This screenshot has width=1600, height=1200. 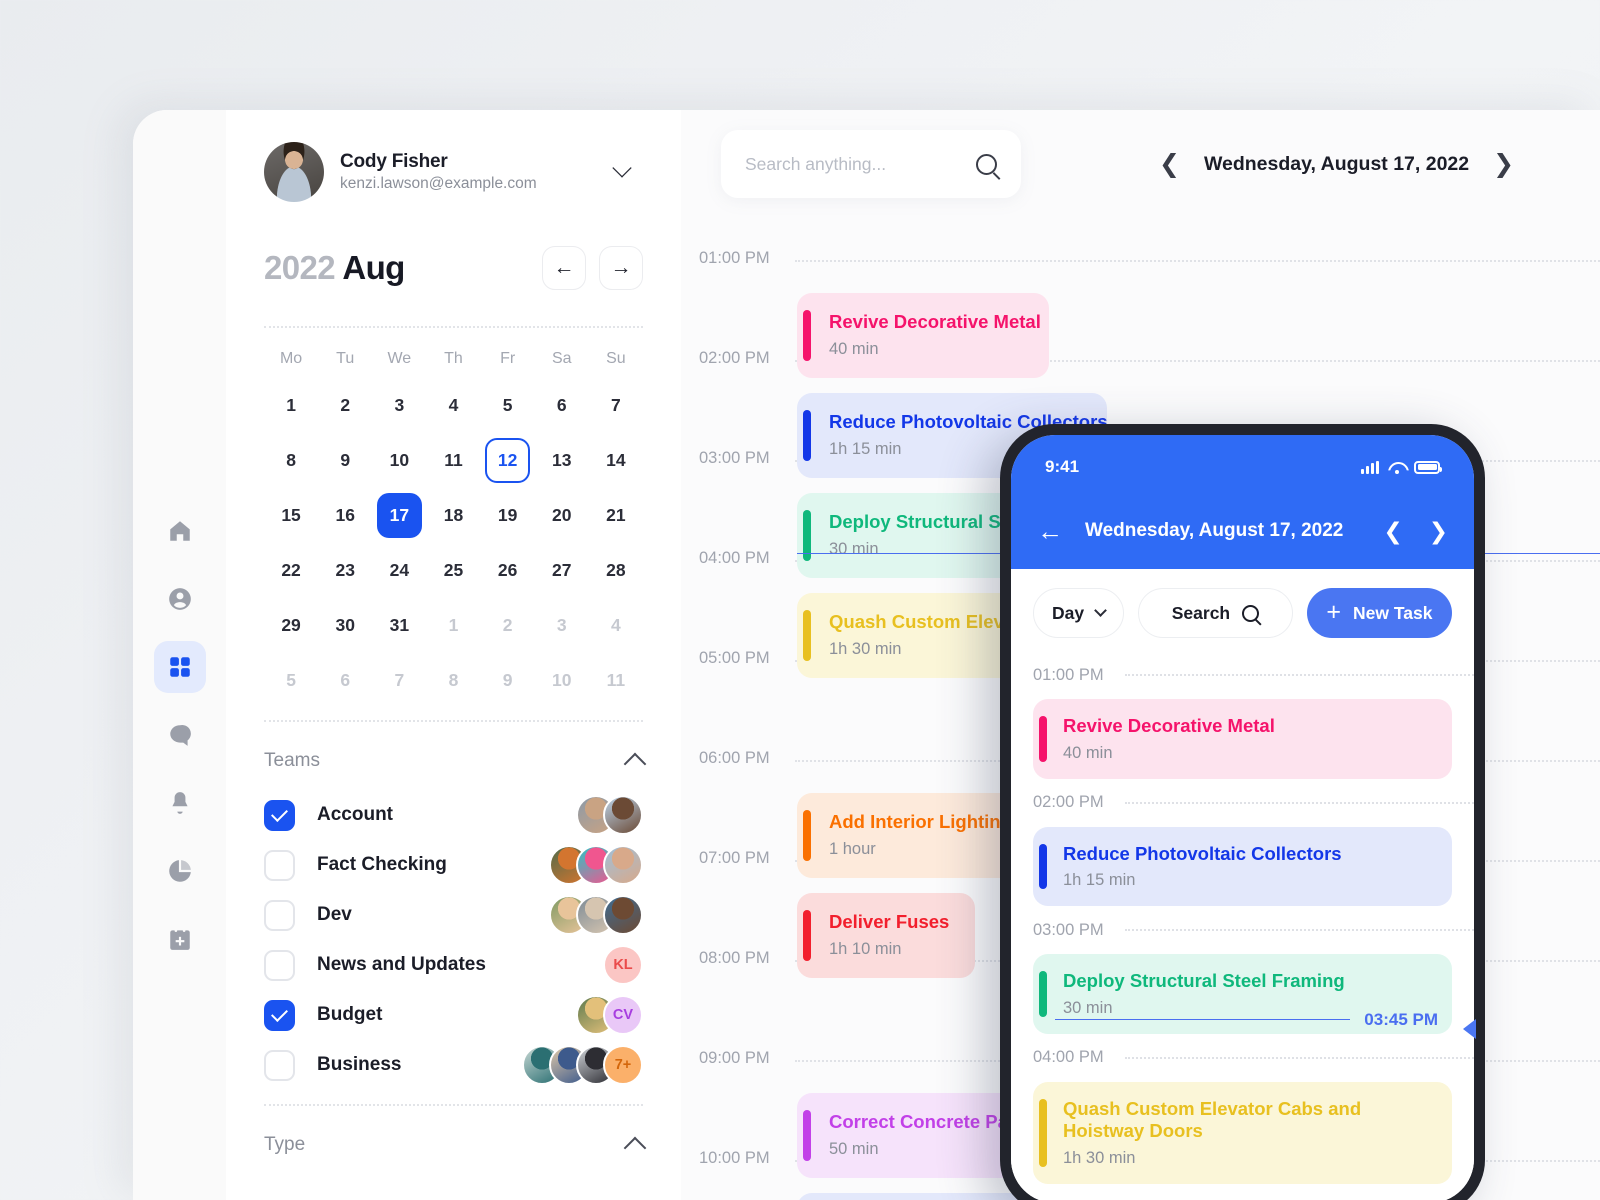 I want to click on arrow-right-icon: →, so click(x=621, y=268).